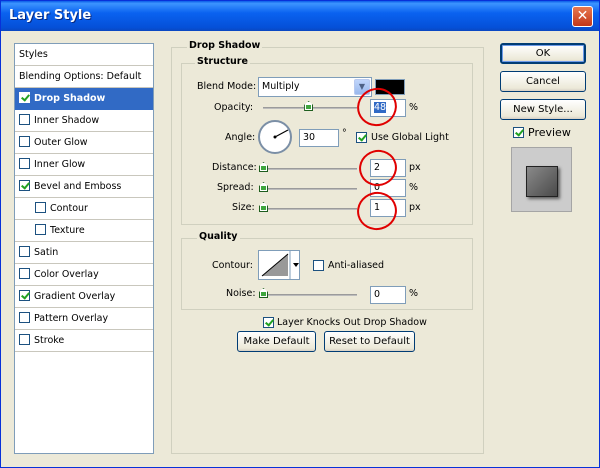  I want to click on styles-item-styles: Styles, so click(84, 55).